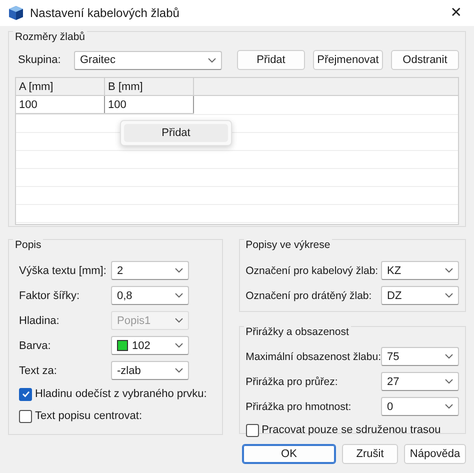 The width and height of the screenshot is (474, 473). Describe the element at coordinates (313, 356) in the screenshot. I see `field-label: Maximální obsazenost žlabu:` at that location.